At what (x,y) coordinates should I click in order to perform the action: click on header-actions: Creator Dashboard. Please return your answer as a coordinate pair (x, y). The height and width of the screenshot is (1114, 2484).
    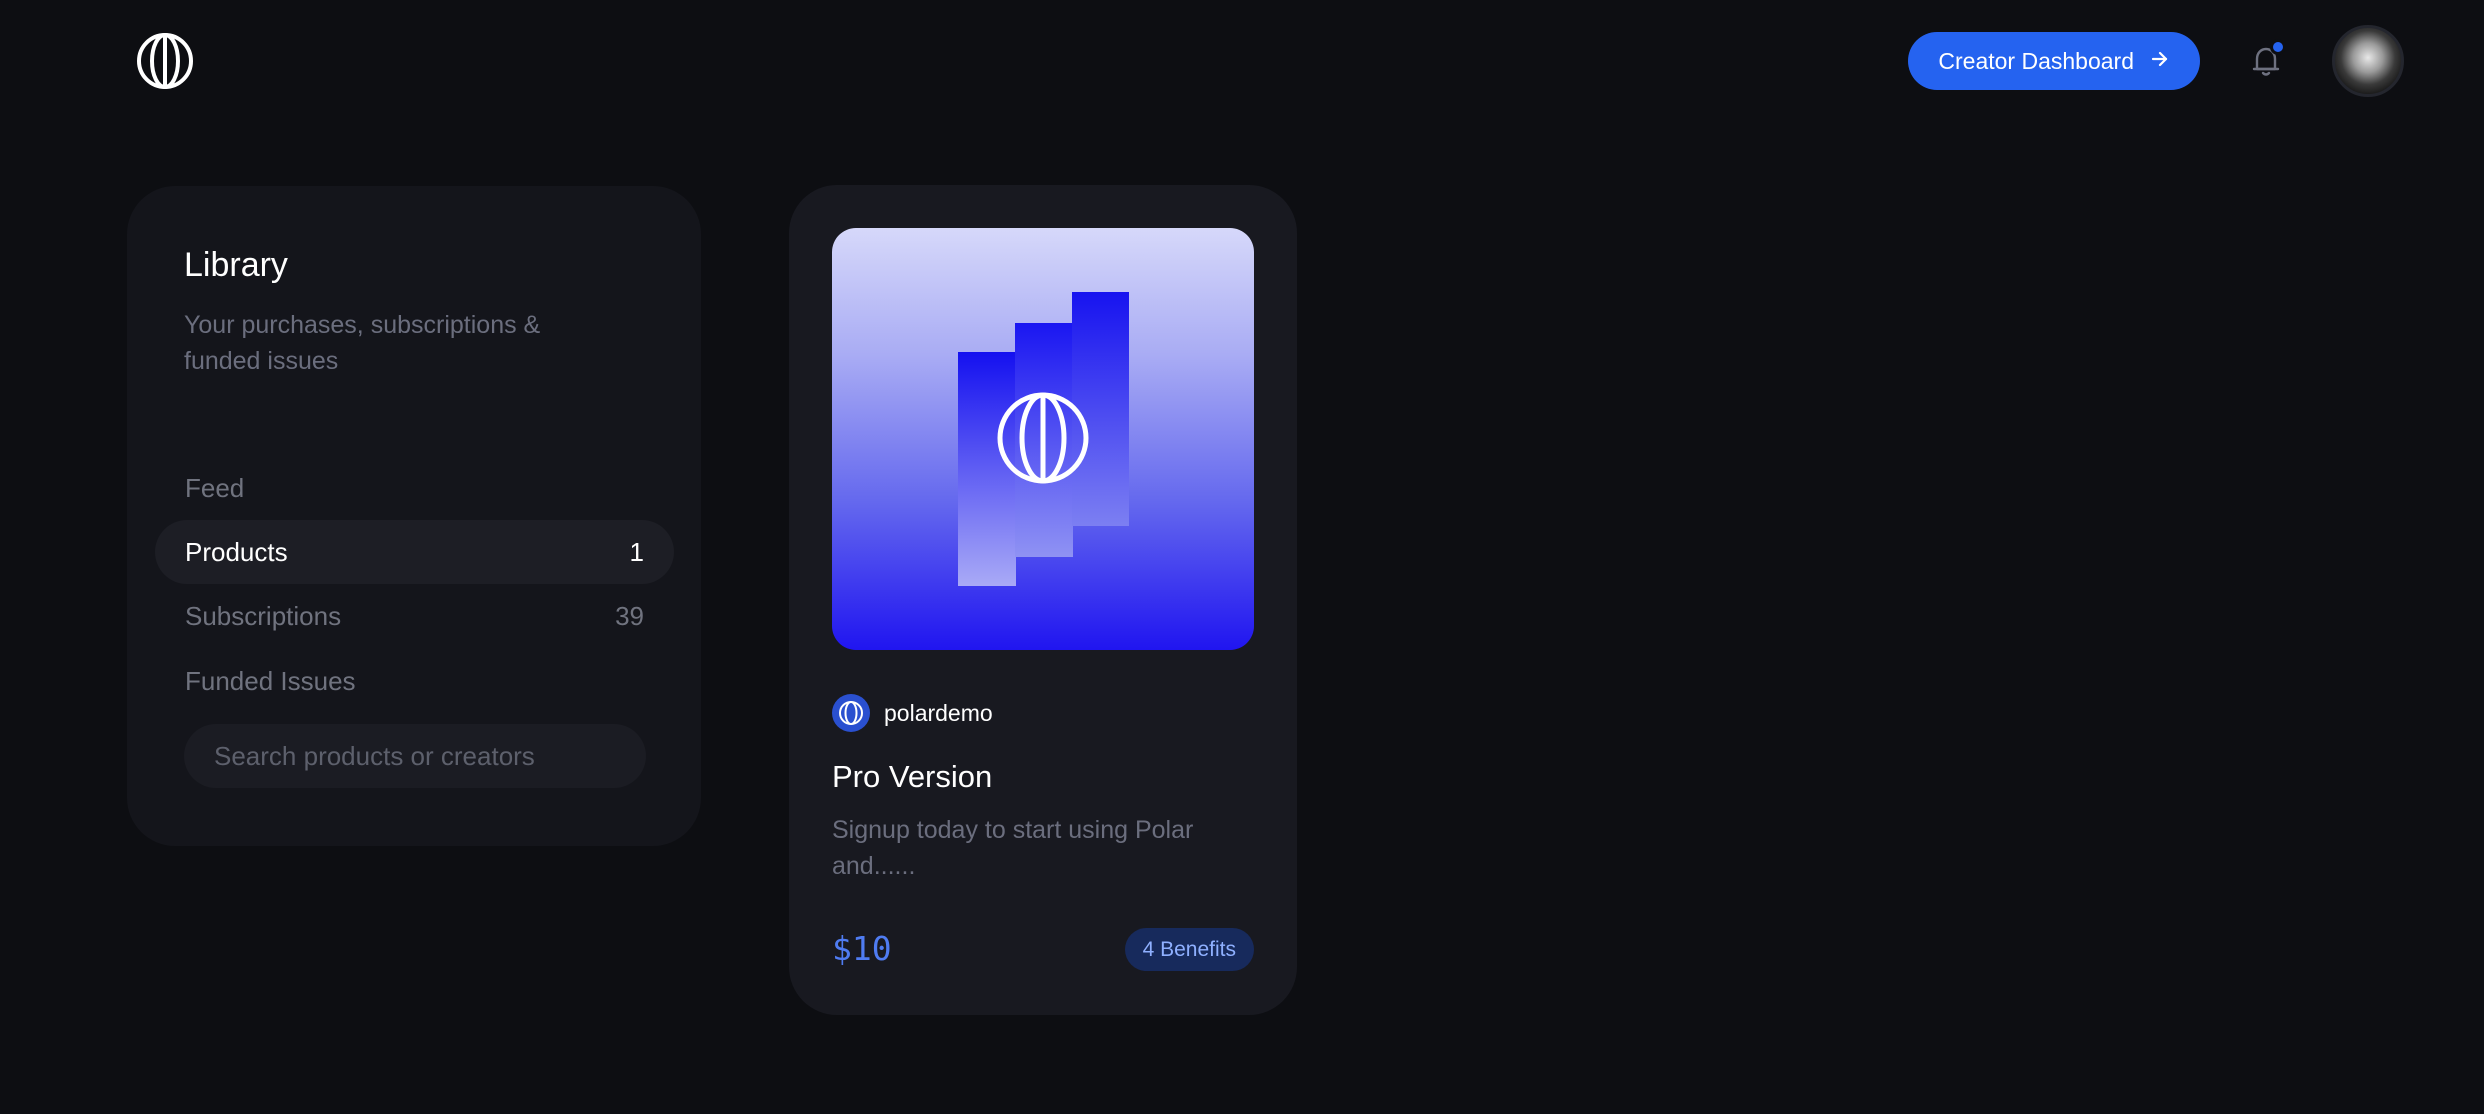
    Looking at the image, I should click on (2156, 61).